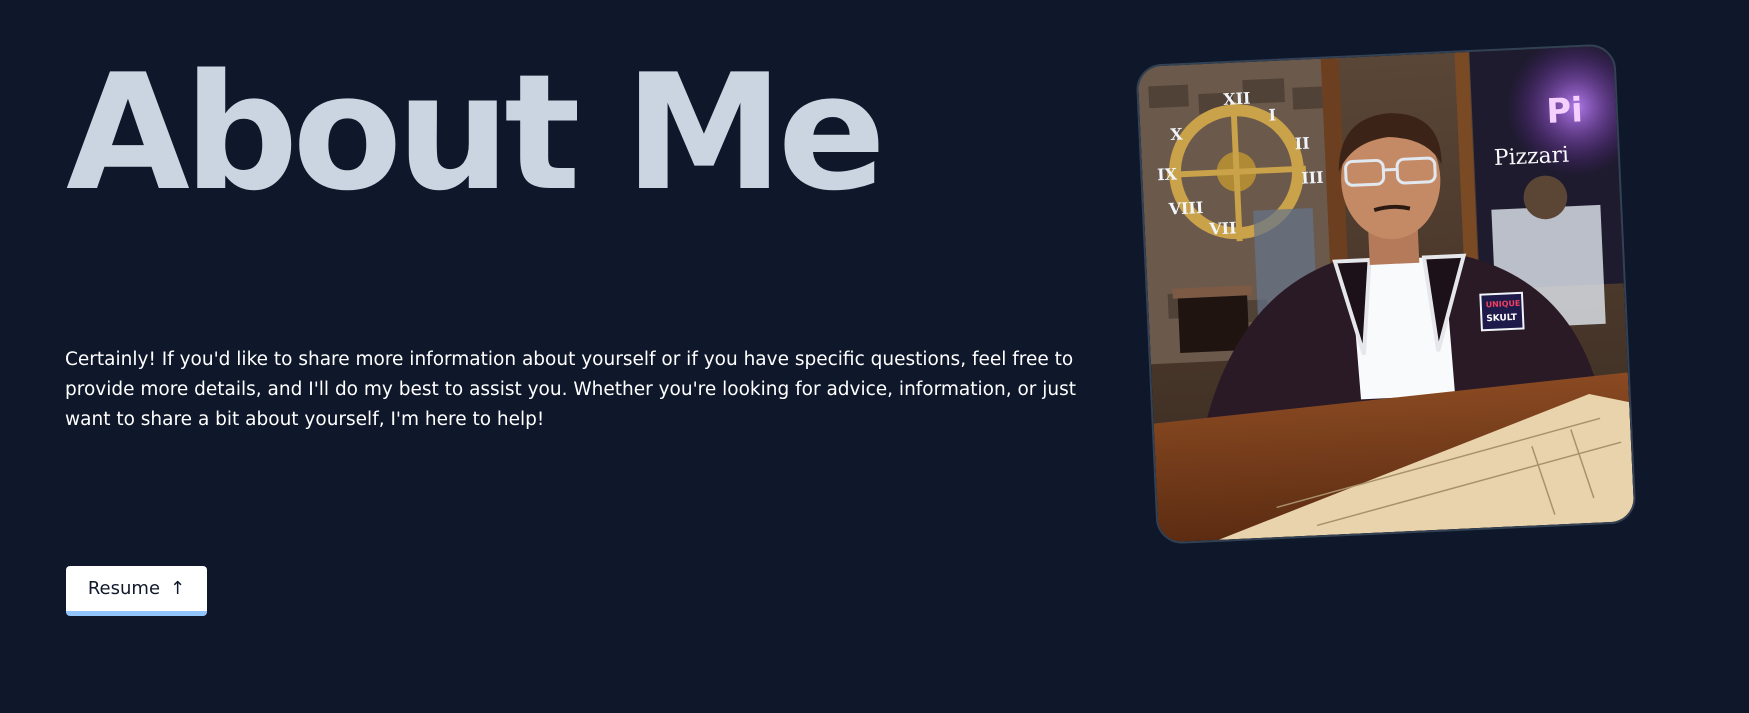  What do you see at coordinates (1302, 144) in the screenshot?
I see `svg-text: II` at bounding box center [1302, 144].